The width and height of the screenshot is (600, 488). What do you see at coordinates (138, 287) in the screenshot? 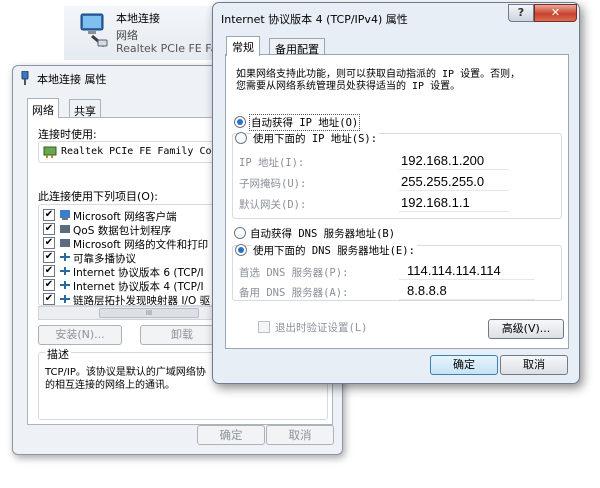
I see `item-label: Internet 协议版本 4 (TCP/I` at bounding box center [138, 287].